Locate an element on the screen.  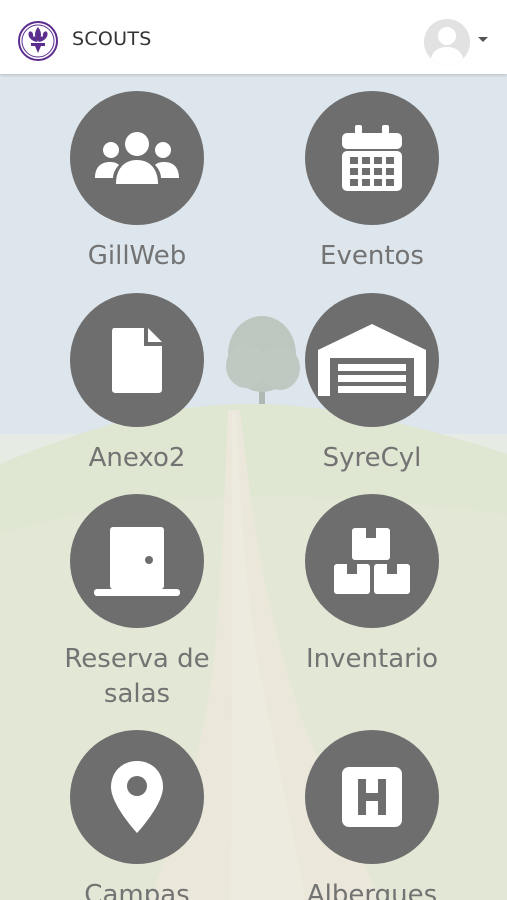
tile-label: Reserva de salas is located at coordinates (137, 676).